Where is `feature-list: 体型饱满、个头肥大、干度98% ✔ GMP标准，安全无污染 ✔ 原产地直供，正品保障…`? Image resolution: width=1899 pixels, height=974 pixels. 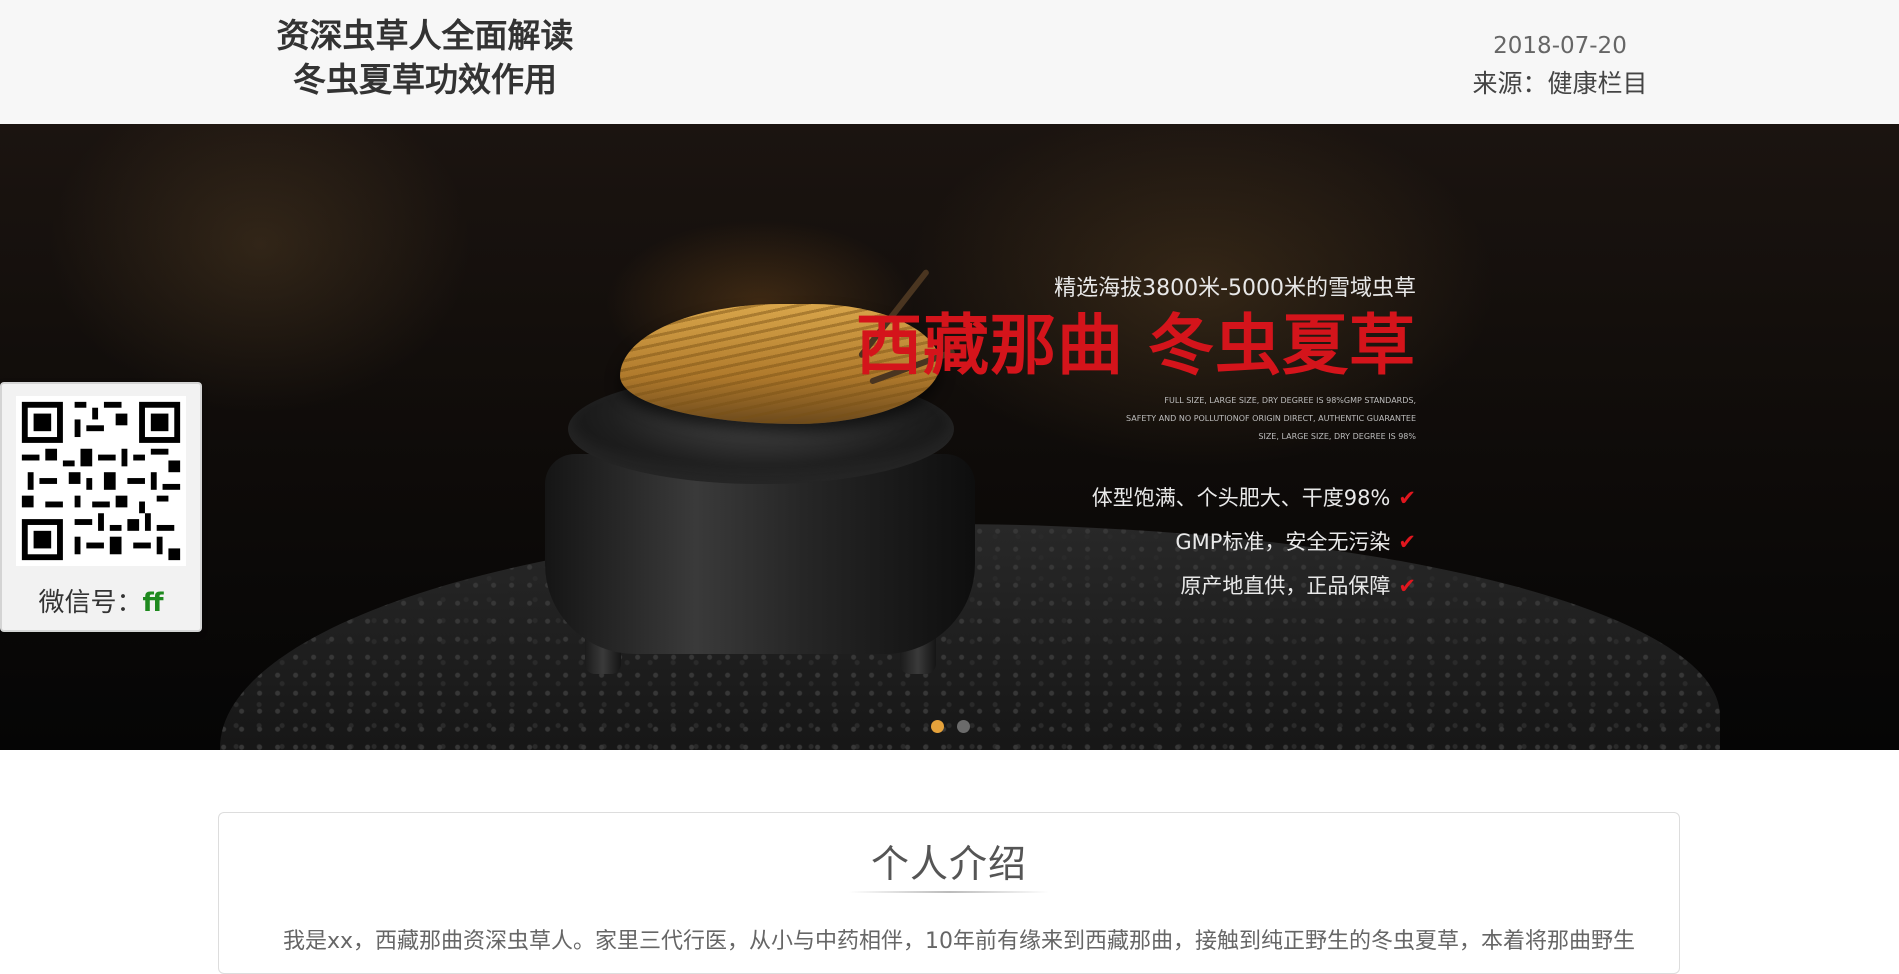 feature-list: 体型饱满、个头肥大、干度98% ✔ GMP标准，安全无污染 ✔ 原产地直供，正品保障… is located at coordinates (1136, 542).